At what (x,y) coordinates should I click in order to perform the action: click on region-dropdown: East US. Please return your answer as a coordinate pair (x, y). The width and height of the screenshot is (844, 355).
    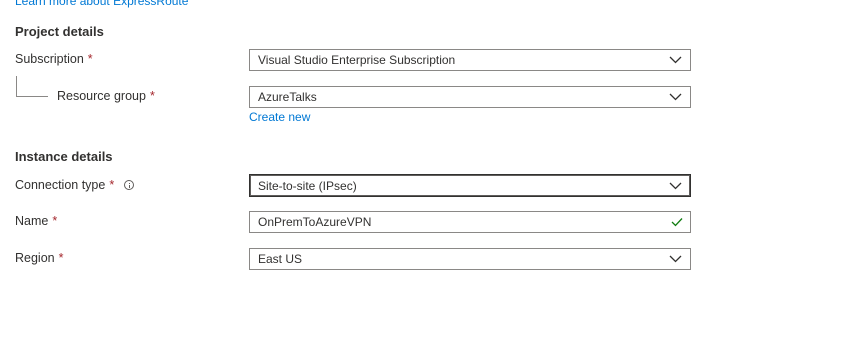
    Looking at the image, I should click on (470, 259).